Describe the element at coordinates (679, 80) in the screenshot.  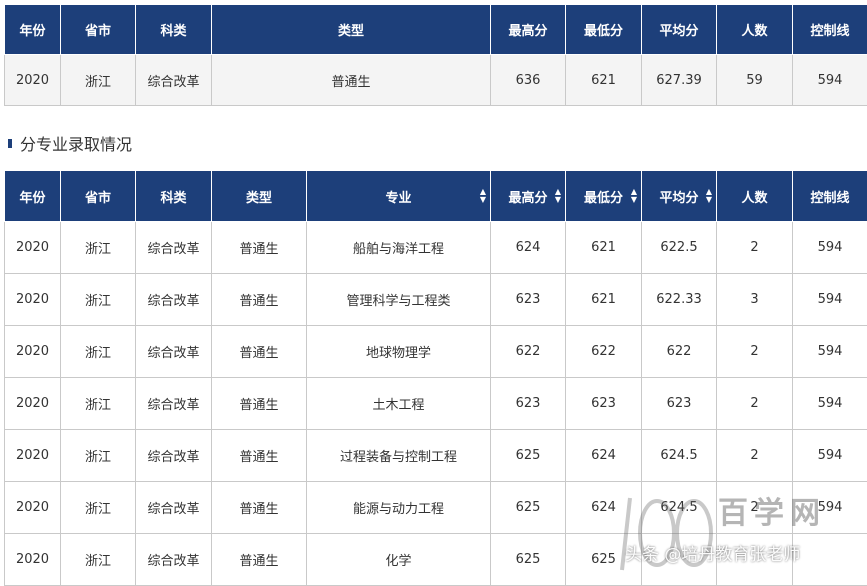
I see `summary-cell: 627.39` at that location.